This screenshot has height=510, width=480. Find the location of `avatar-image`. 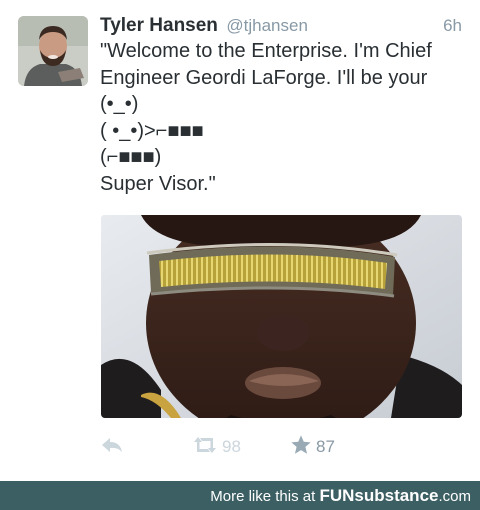

avatar-image is located at coordinates (53, 51).